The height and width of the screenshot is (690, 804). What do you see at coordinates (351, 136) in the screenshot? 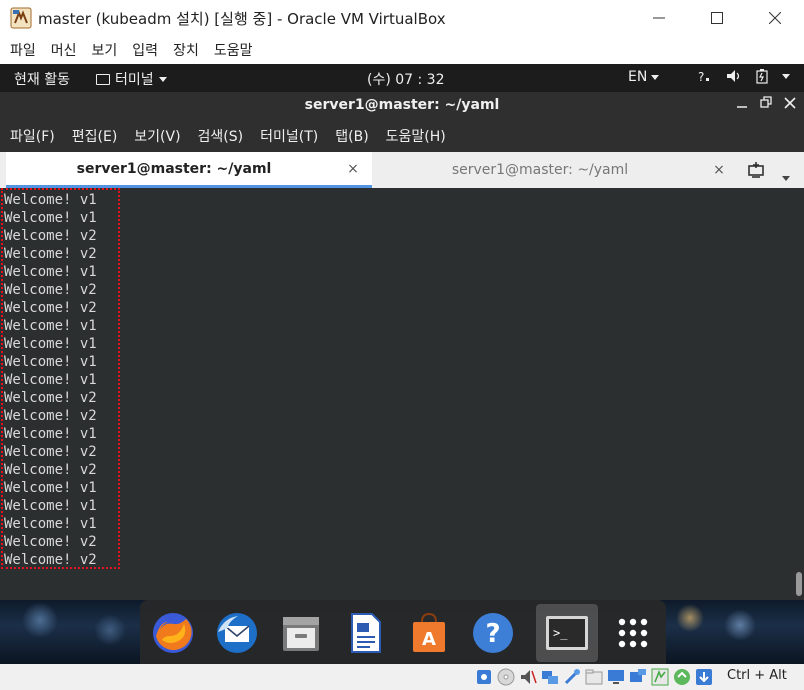
I see `terminal-menu-tabs: 탭(B)` at bounding box center [351, 136].